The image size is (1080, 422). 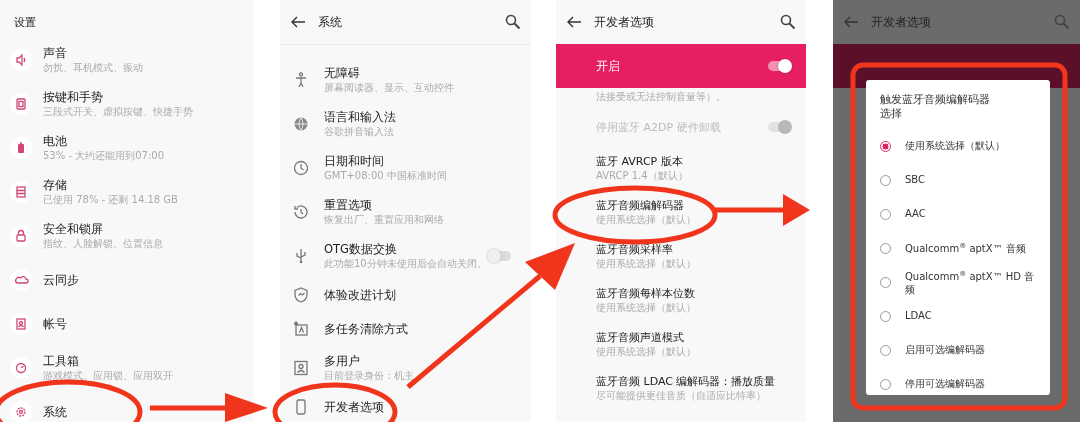 I want to click on setting-title: 蓝牙音频采样率, so click(x=635, y=249).